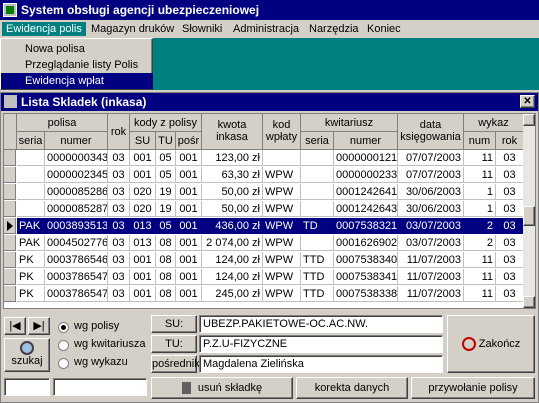  I want to click on table-cell: 0004502776, so click(76, 243).